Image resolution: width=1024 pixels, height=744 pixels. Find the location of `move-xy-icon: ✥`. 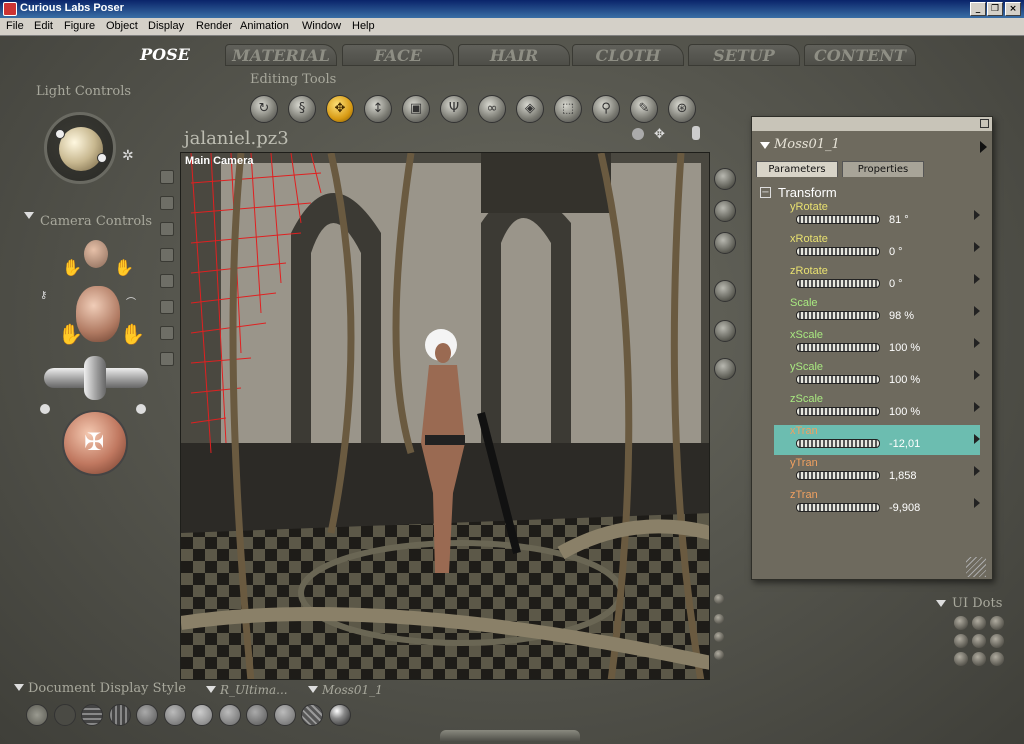

move-xy-icon: ✥ is located at coordinates (659, 134).